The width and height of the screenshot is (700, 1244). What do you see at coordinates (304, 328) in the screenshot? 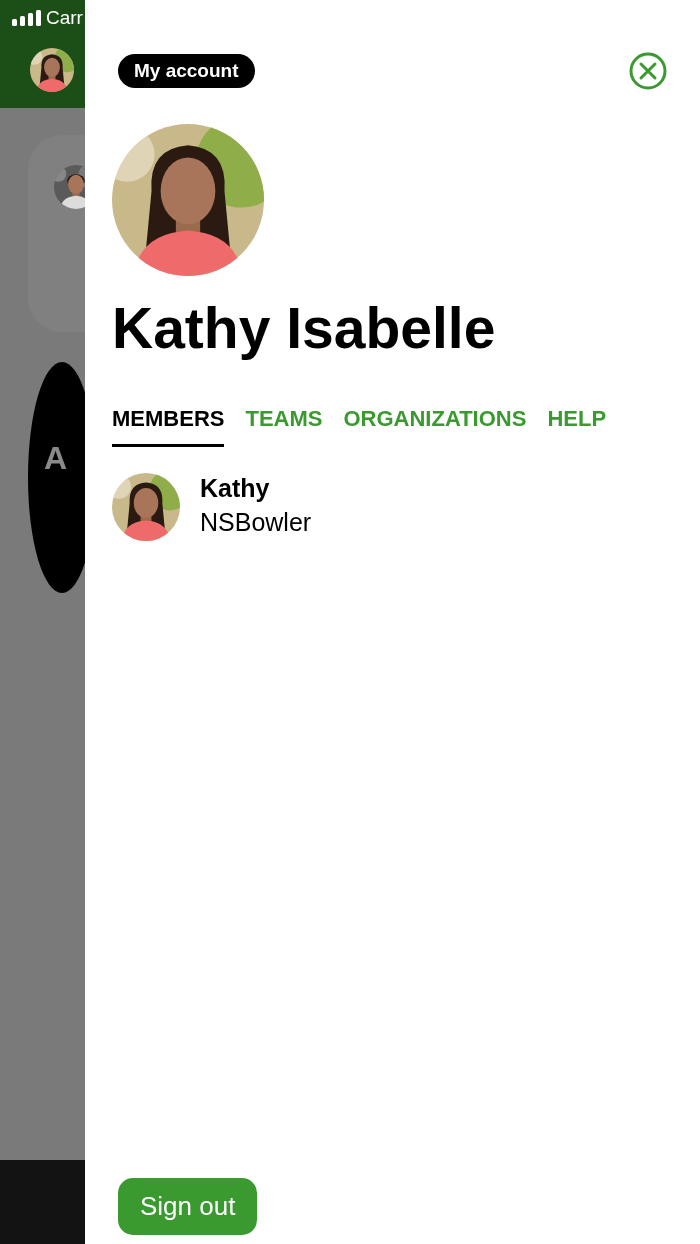
I see `profile-name: Kathy Isabelle` at bounding box center [304, 328].